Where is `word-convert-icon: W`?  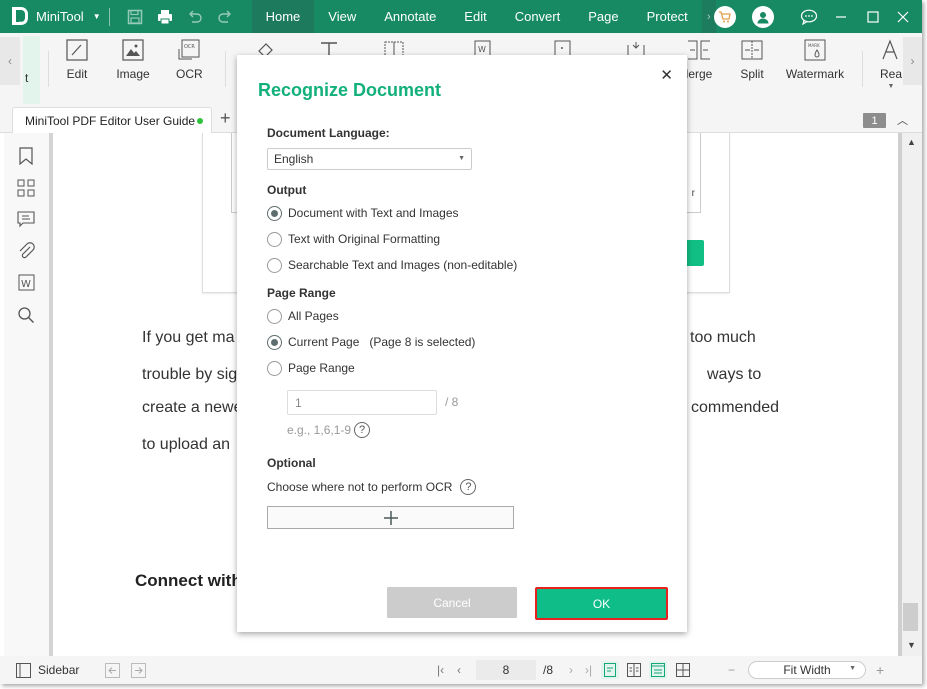
word-convert-icon: W is located at coordinates (26, 283).